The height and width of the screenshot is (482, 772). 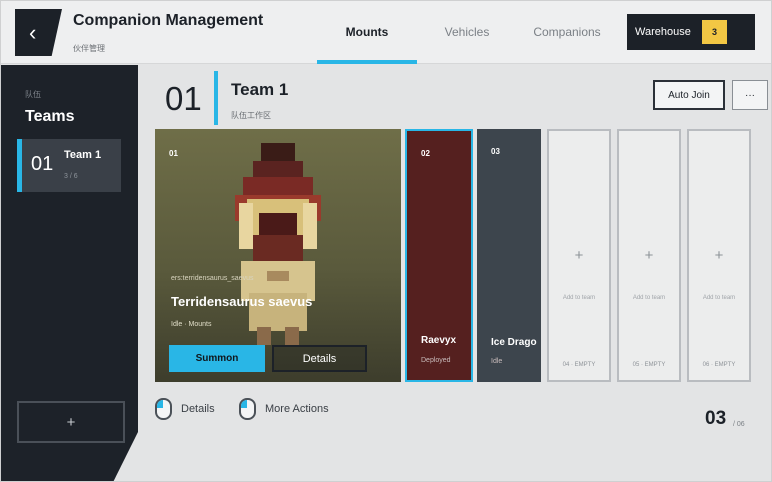 I want to click on slot-number: 01, so click(x=173, y=153).